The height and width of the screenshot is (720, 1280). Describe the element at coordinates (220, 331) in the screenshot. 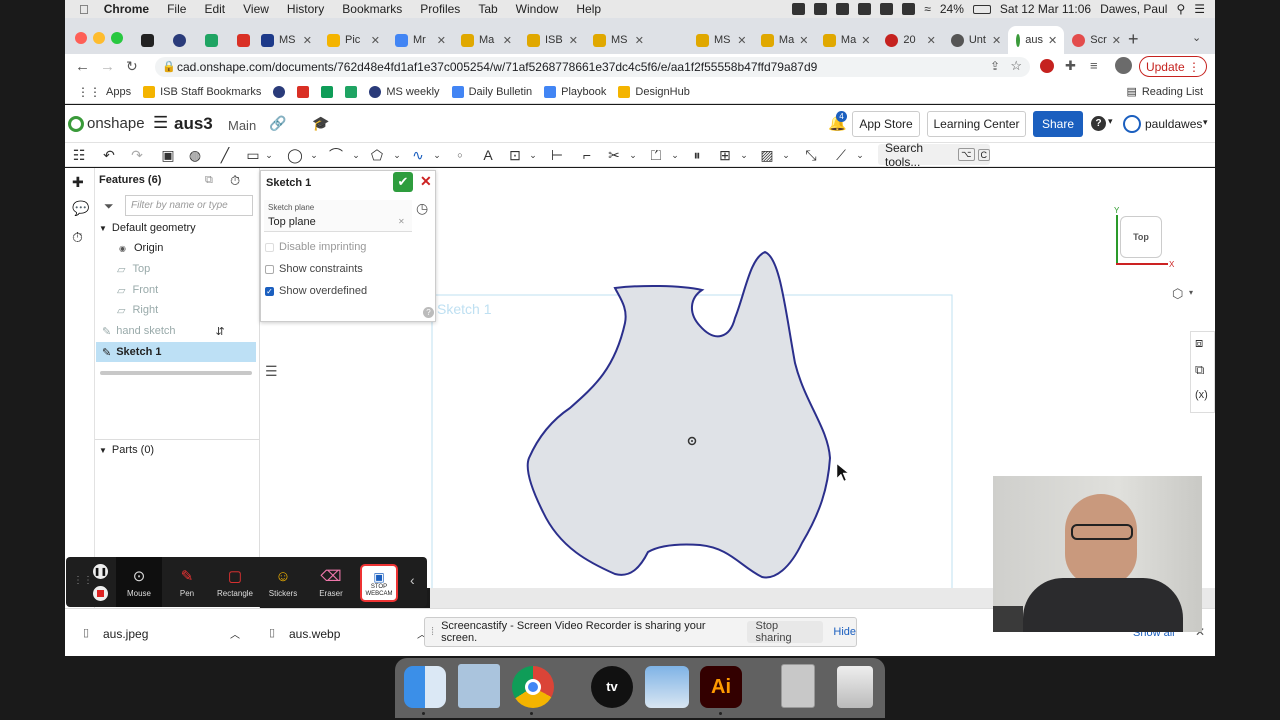

I see `rollback-bar-icon: ⇵` at that location.